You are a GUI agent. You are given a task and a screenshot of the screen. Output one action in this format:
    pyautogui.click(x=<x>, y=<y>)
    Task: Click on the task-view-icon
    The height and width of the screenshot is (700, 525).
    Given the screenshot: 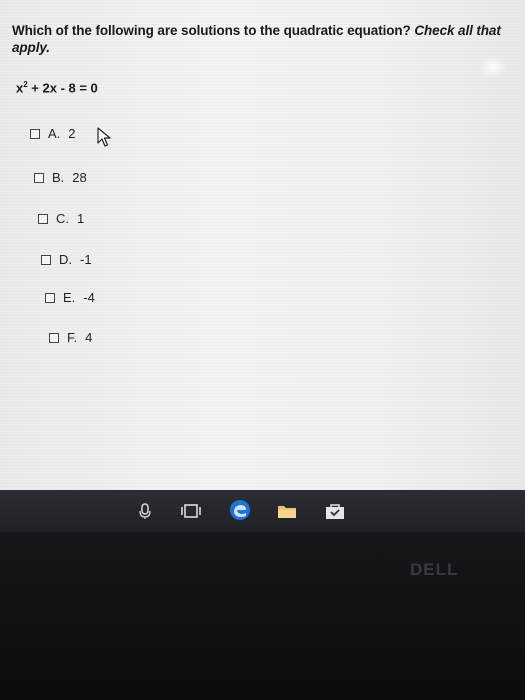 What is the action you would take?
    pyautogui.click(x=191, y=511)
    